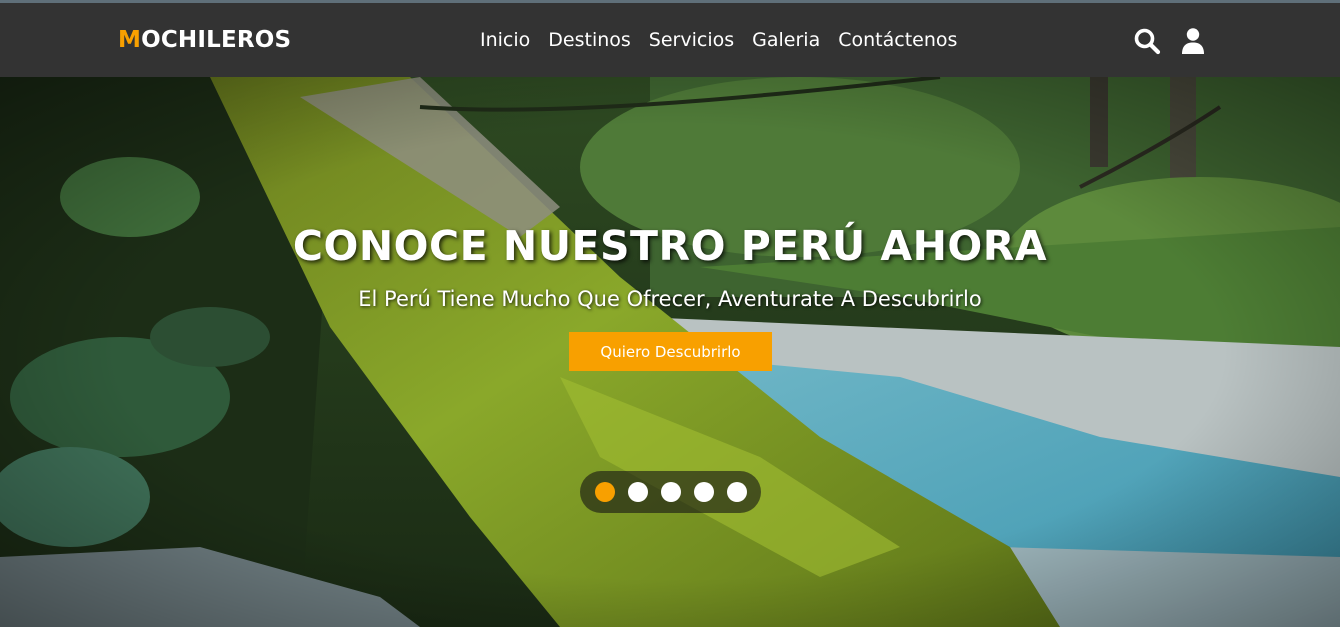  I want to click on brand-logo-text: OCHILEROS, so click(216, 40).